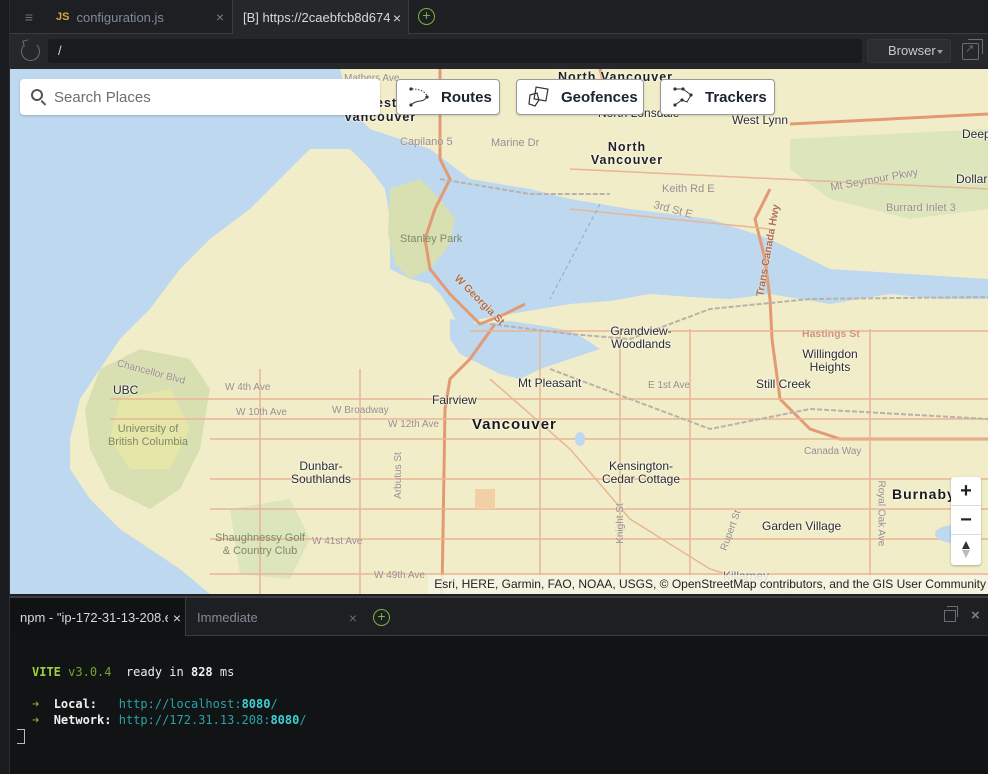 This screenshot has width=988, height=774. What do you see at coordinates (455, 51) in the screenshot?
I see `url-input: /` at bounding box center [455, 51].